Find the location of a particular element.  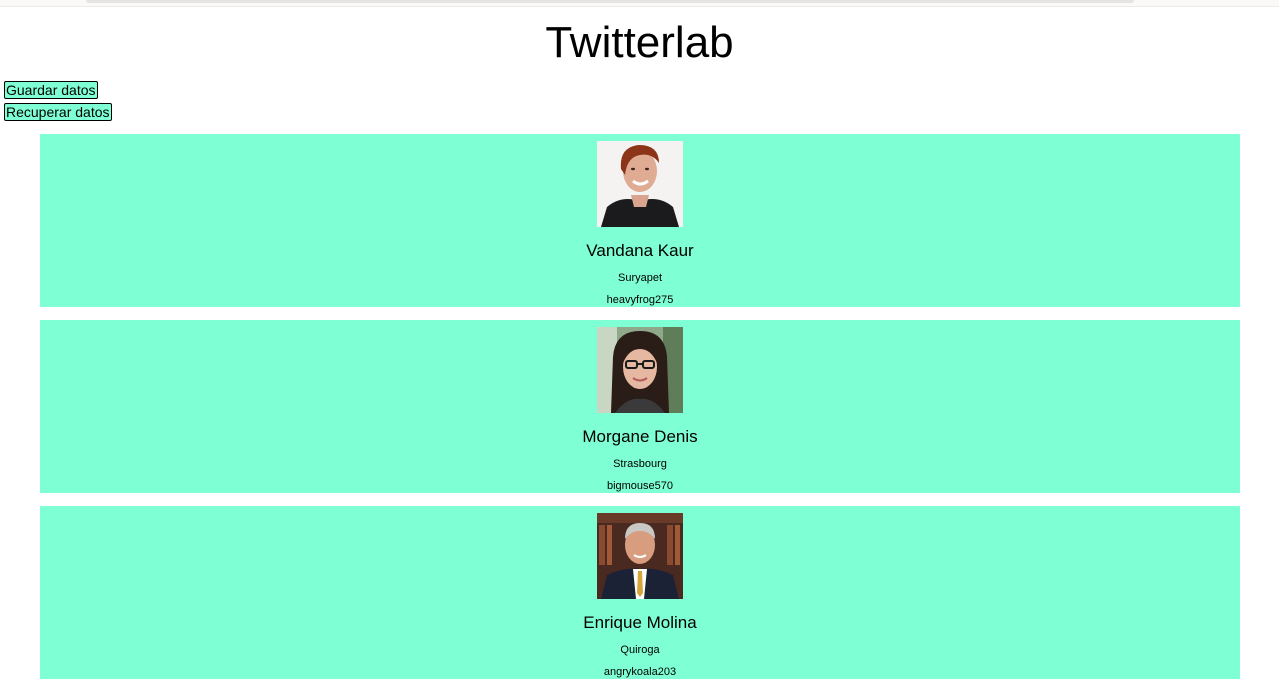

browser-top-strip is located at coordinates (639, 3).